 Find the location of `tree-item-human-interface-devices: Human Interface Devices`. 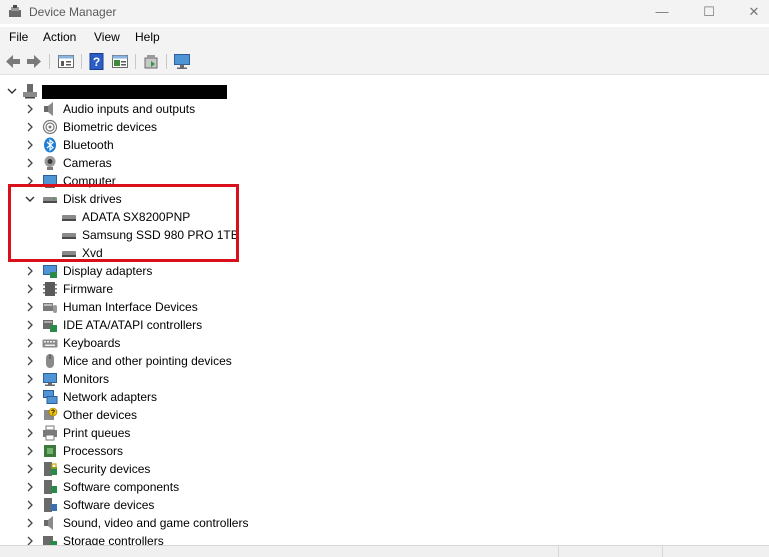

tree-item-human-interface-devices: Human Interface Devices is located at coordinates (160, 307).